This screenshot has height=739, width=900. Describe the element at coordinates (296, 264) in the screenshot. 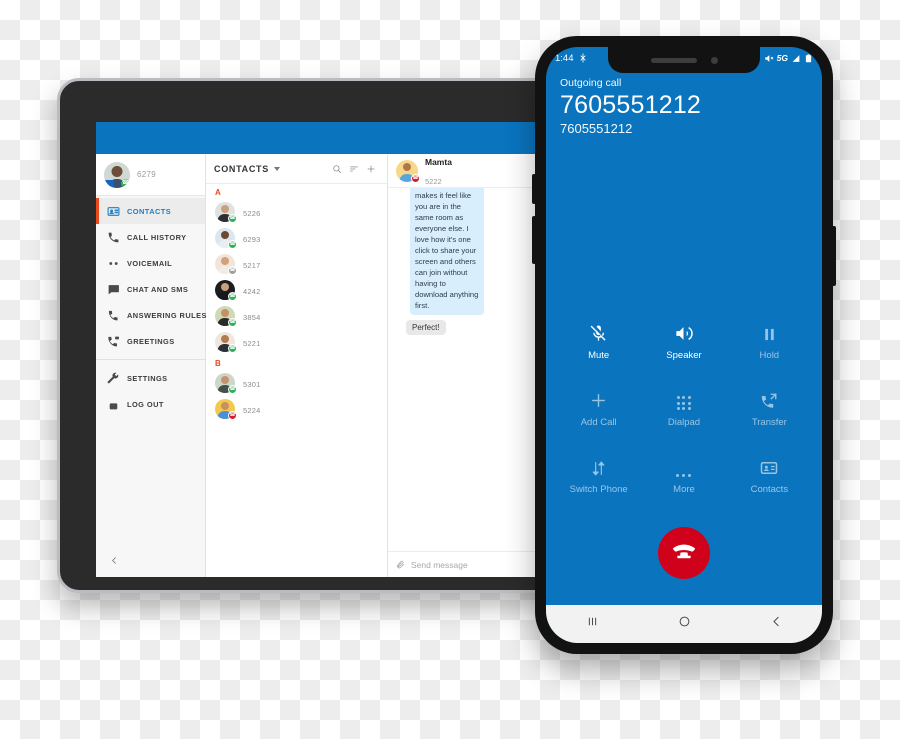

I see `contact-row: ☎ 5217` at that location.